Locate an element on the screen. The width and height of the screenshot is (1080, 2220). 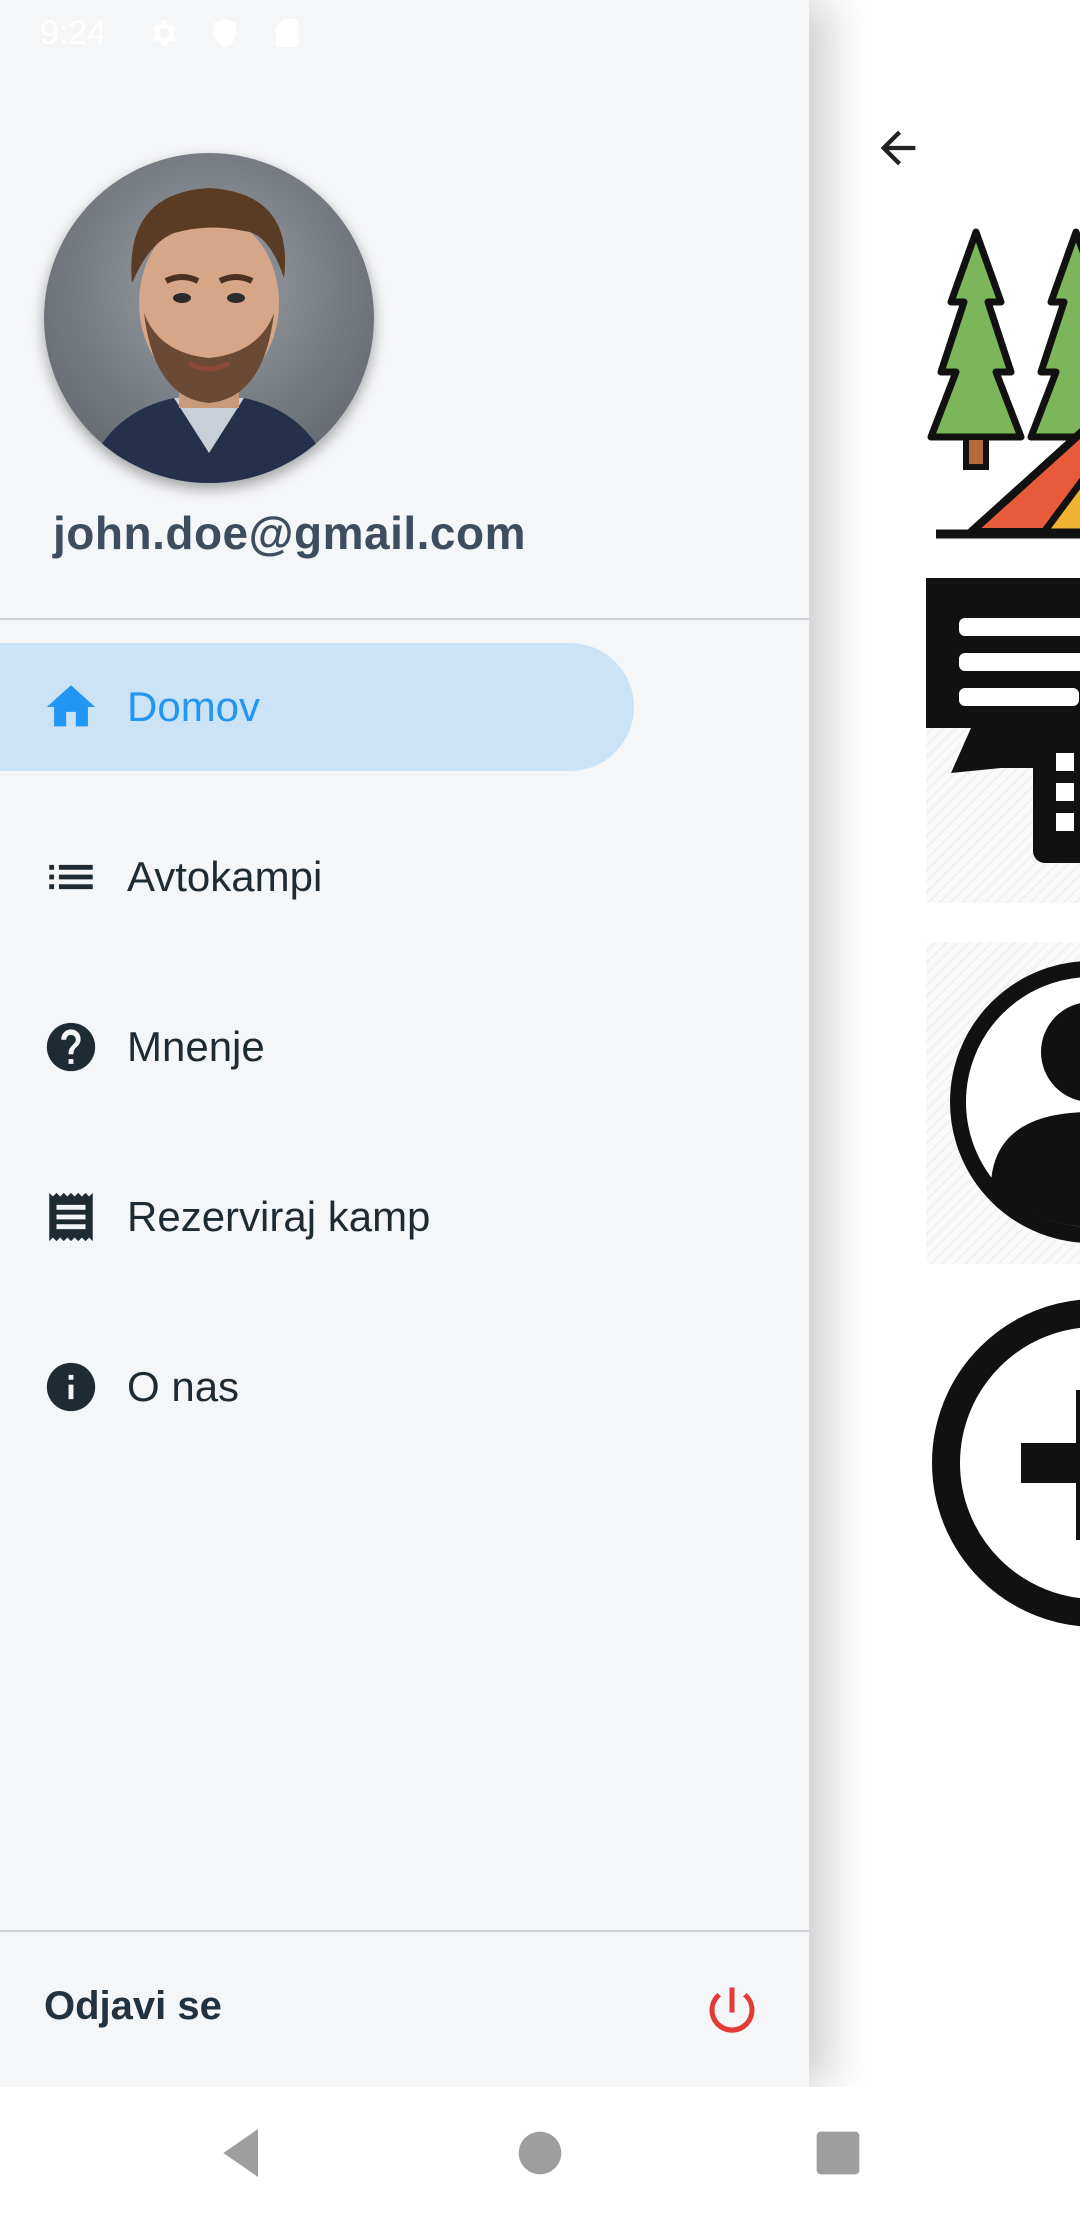
home-circle-icon is located at coordinates (540, 2153).